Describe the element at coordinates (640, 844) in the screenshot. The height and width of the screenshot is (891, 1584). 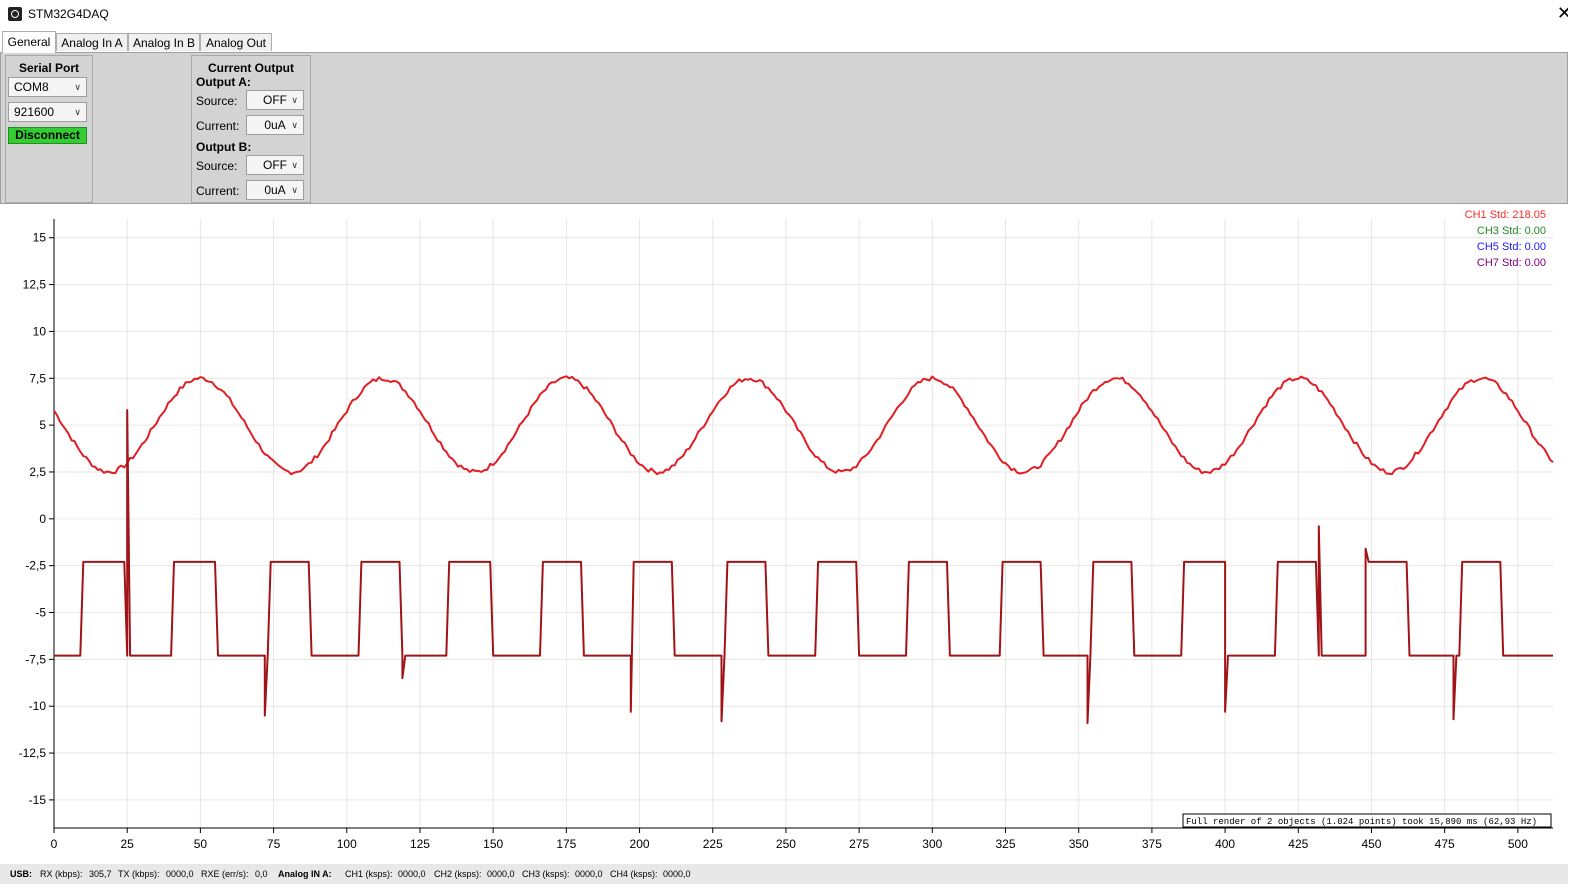
I see `x-tick-label: 200` at that location.